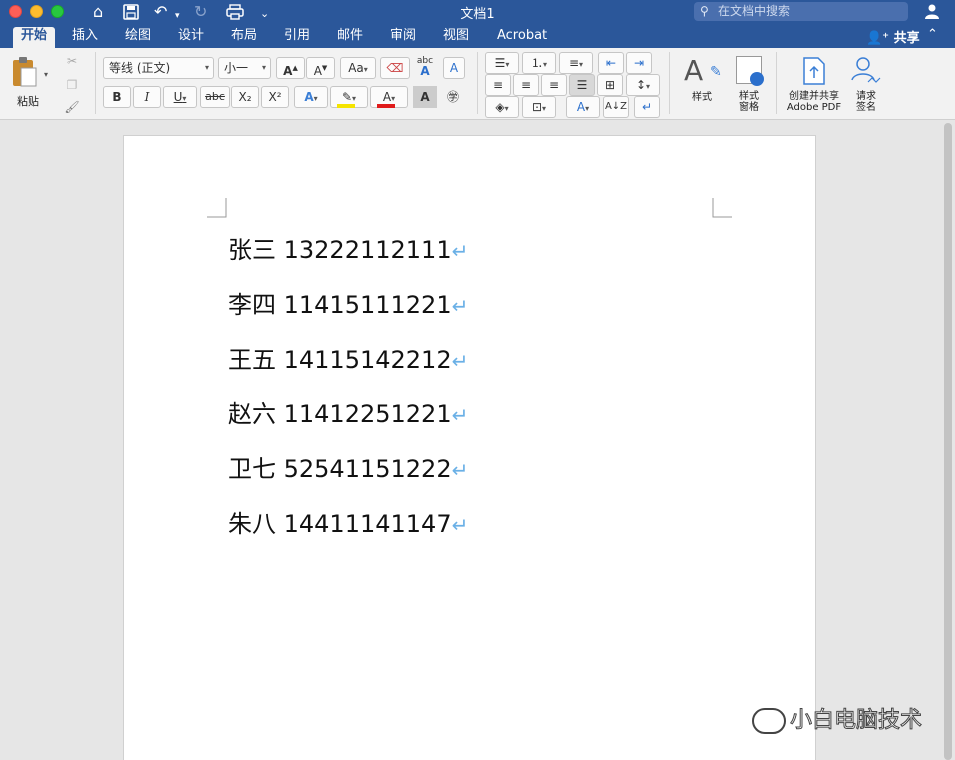 This screenshot has width=955, height=760. I want to click on strikethrough-button: abc, so click(215, 97).